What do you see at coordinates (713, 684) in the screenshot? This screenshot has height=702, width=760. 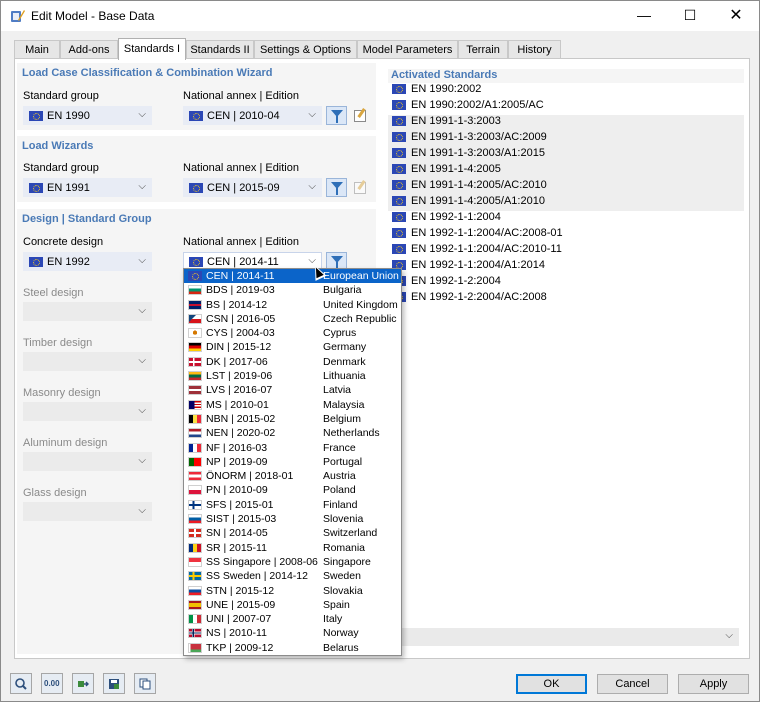 I see `apply-button: Apply` at bounding box center [713, 684].